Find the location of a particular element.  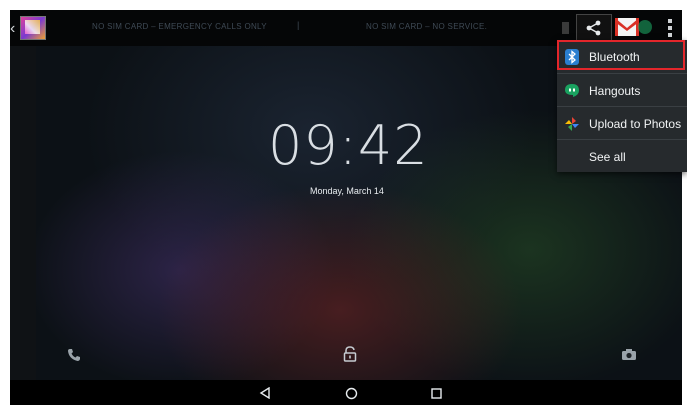

navigation-bar is located at coordinates (346, 392).